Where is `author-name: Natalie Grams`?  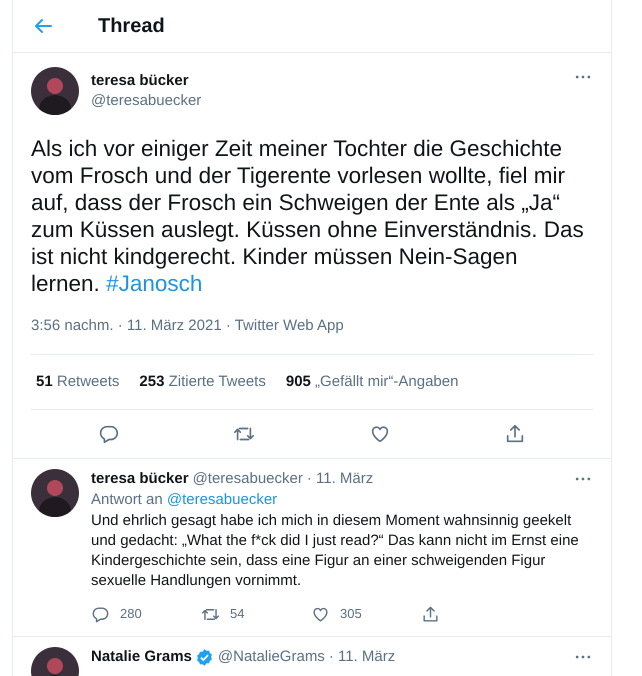
author-name: Natalie Grams is located at coordinates (141, 657).